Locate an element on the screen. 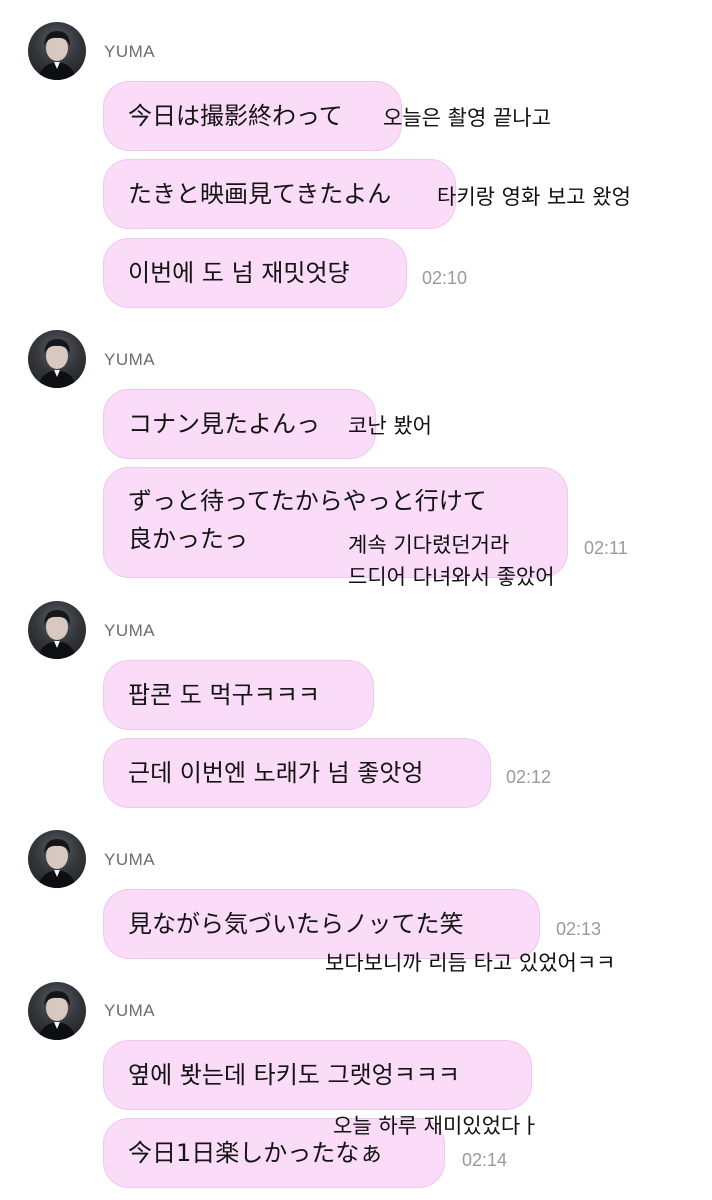 This screenshot has height=1200, width=712. message-bubble: 옆에 봣는데 타키도 그랫엉ㅋㅋㅋ is located at coordinates (317, 1075).